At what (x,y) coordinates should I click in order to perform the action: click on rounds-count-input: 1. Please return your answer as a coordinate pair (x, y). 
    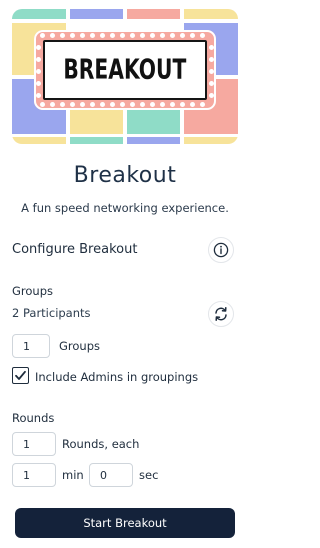
    Looking at the image, I should click on (34, 444).